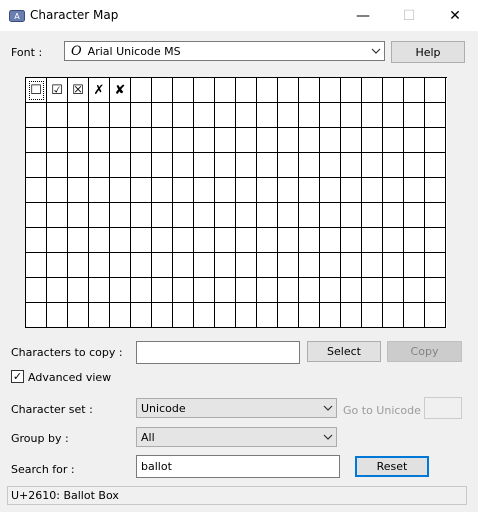 Image resolution: width=478 pixels, height=512 pixels. I want to click on font-dropdown: O Arial Unicode MS, so click(224, 51).